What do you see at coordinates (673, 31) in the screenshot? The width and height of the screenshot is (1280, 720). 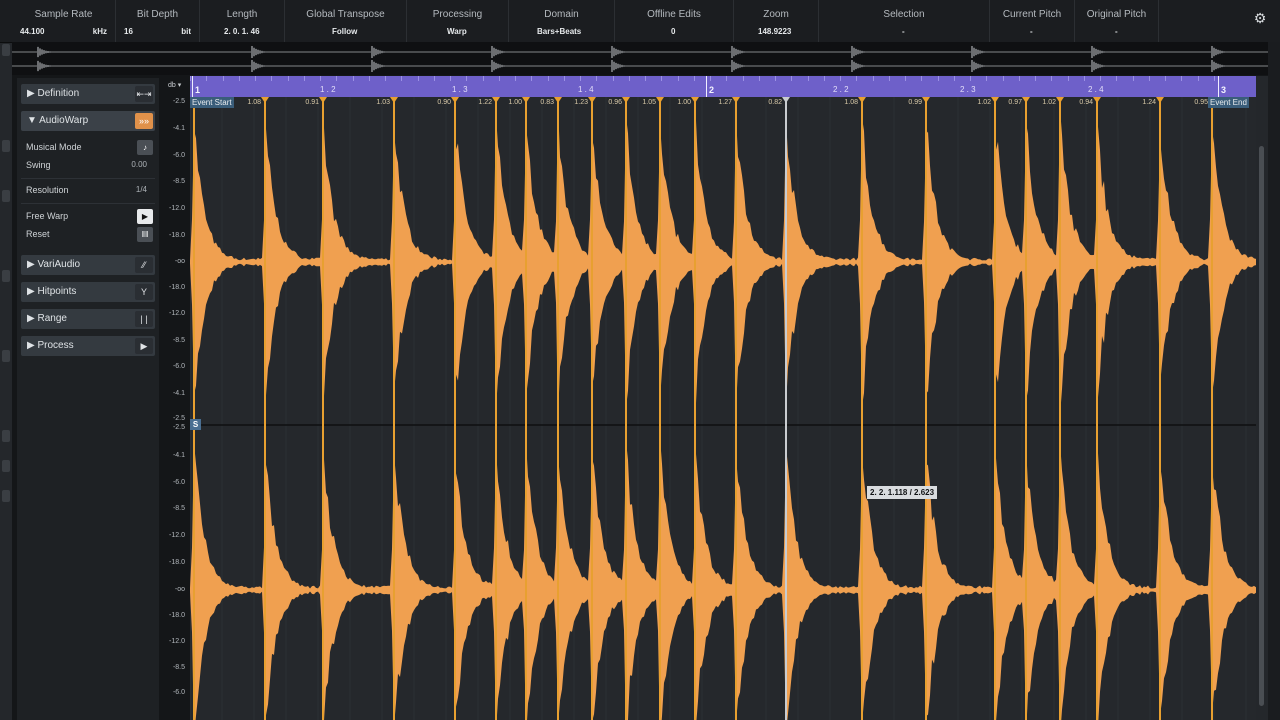 I see `info-value: 0` at bounding box center [673, 31].